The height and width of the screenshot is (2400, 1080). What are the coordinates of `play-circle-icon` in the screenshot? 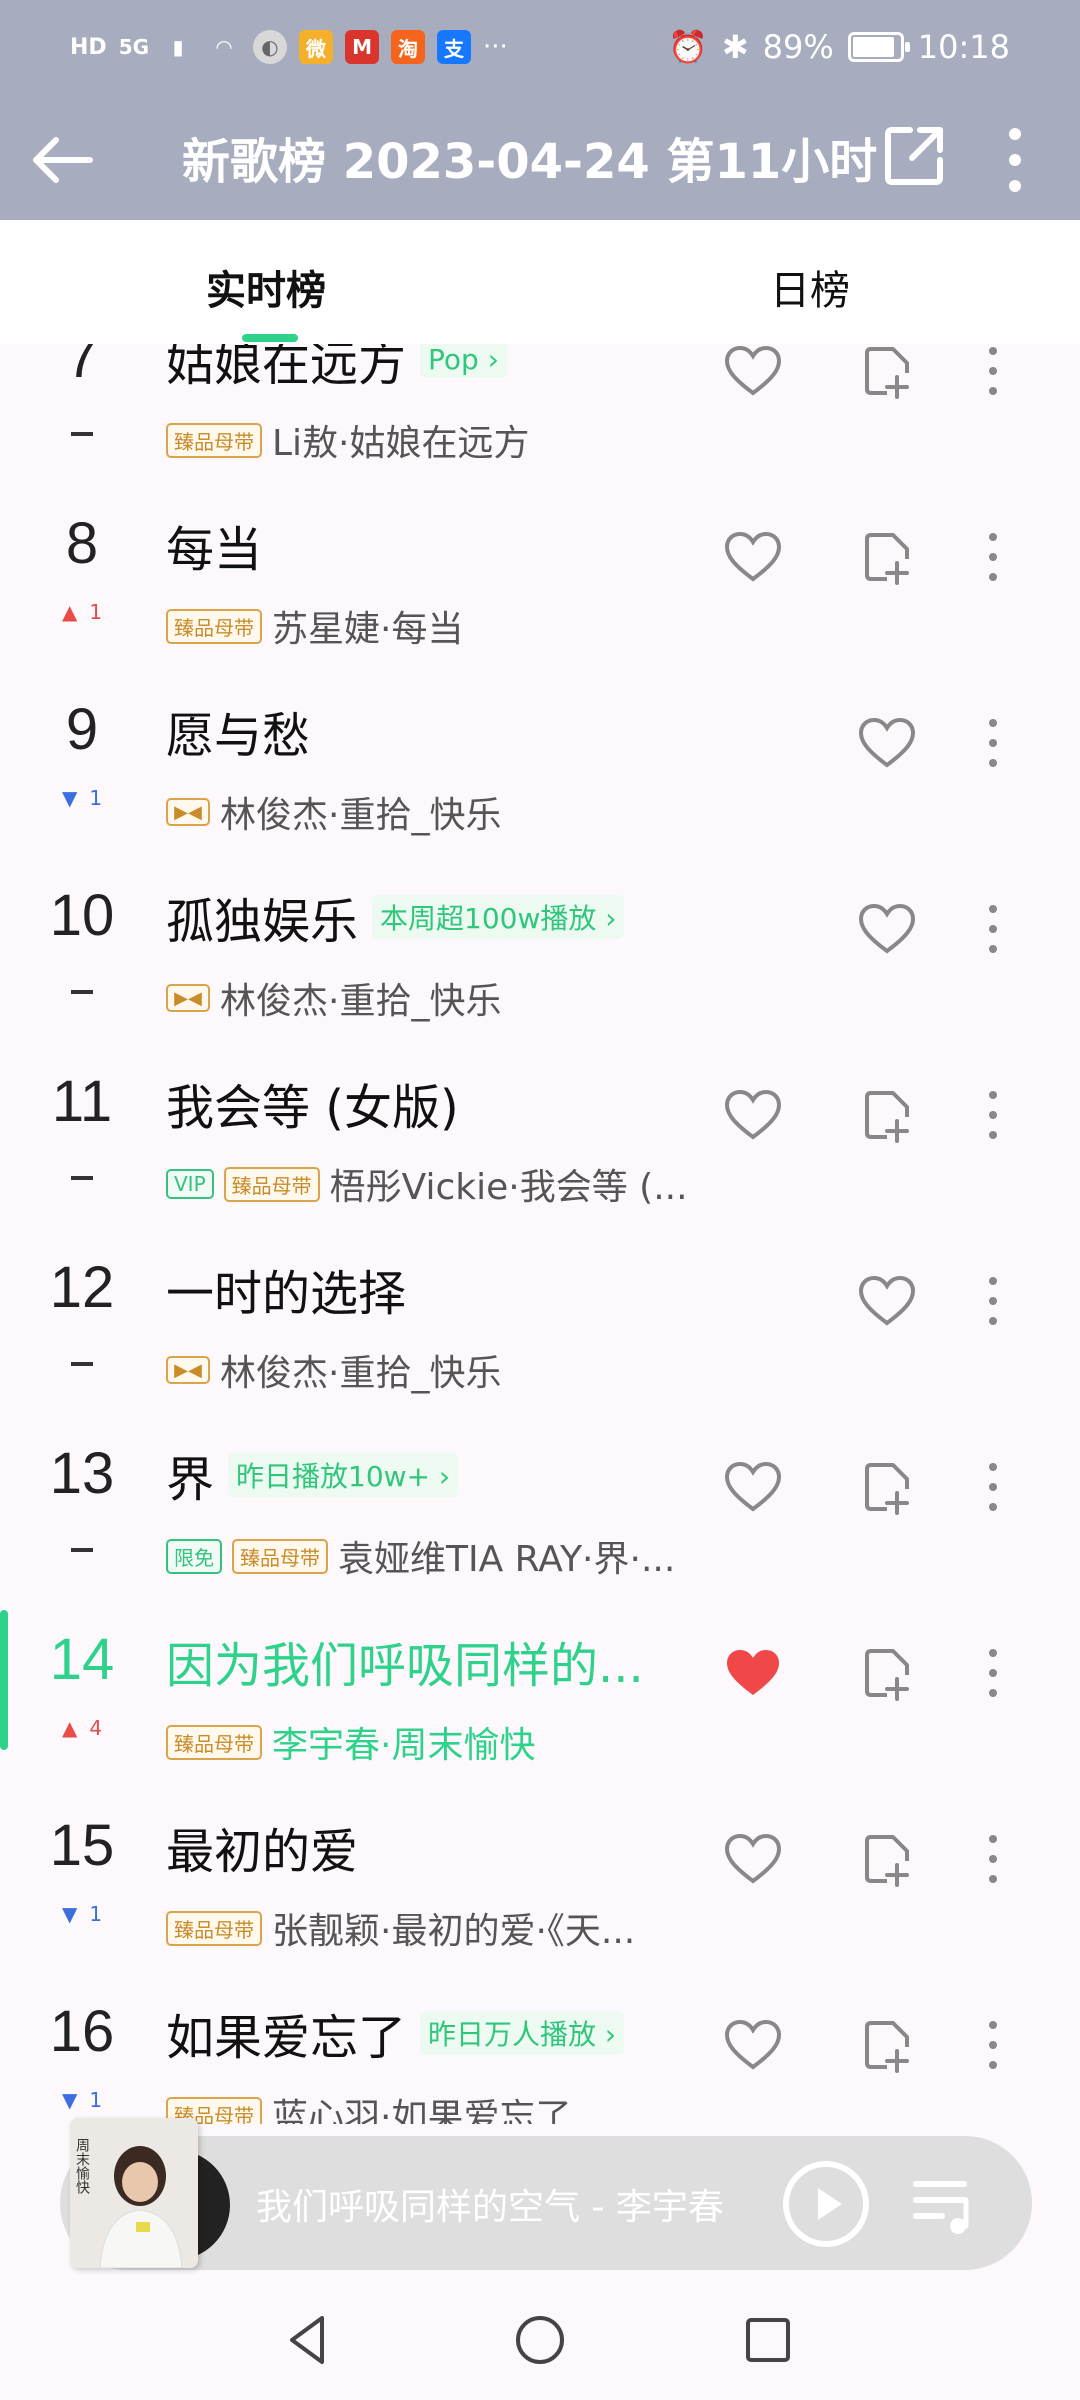 It's located at (826, 2204).